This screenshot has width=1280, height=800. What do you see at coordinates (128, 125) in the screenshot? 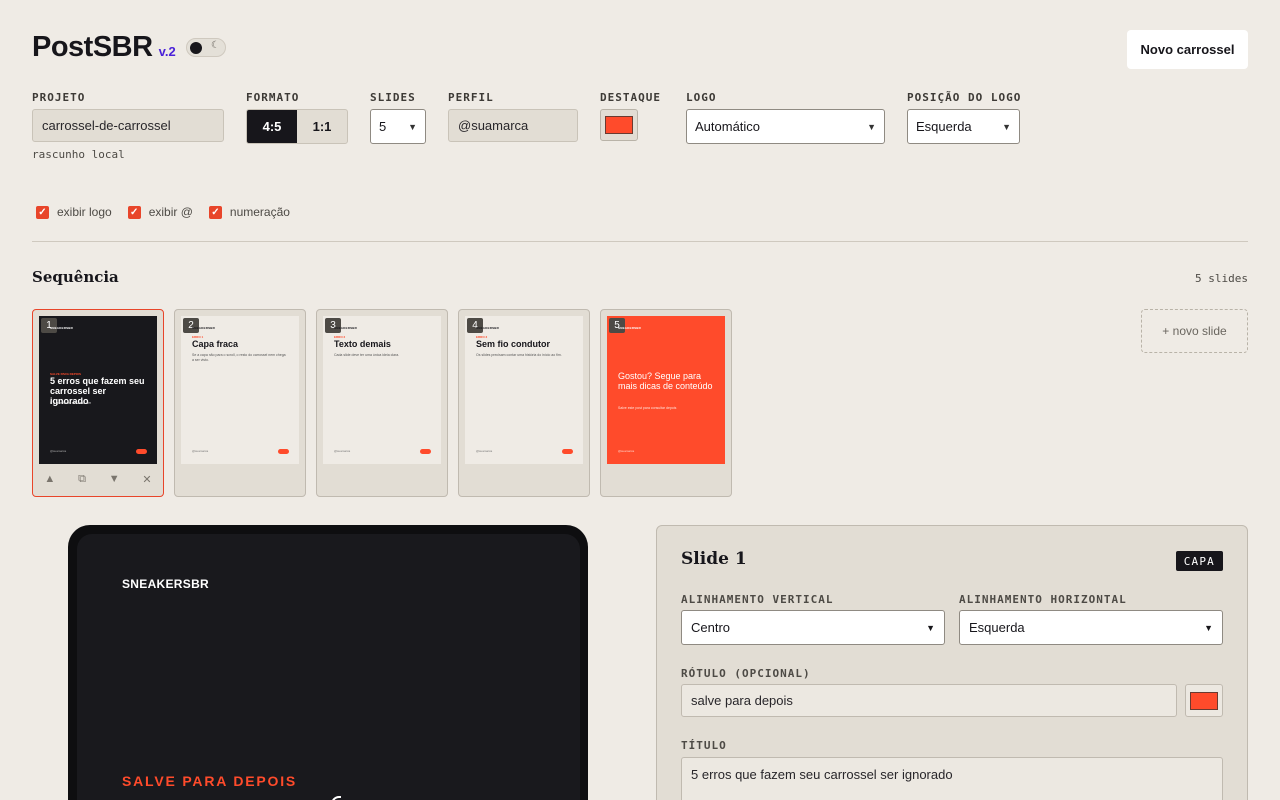
I see `project-name-input: carrossel-de-carrossel` at bounding box center [128, 125].